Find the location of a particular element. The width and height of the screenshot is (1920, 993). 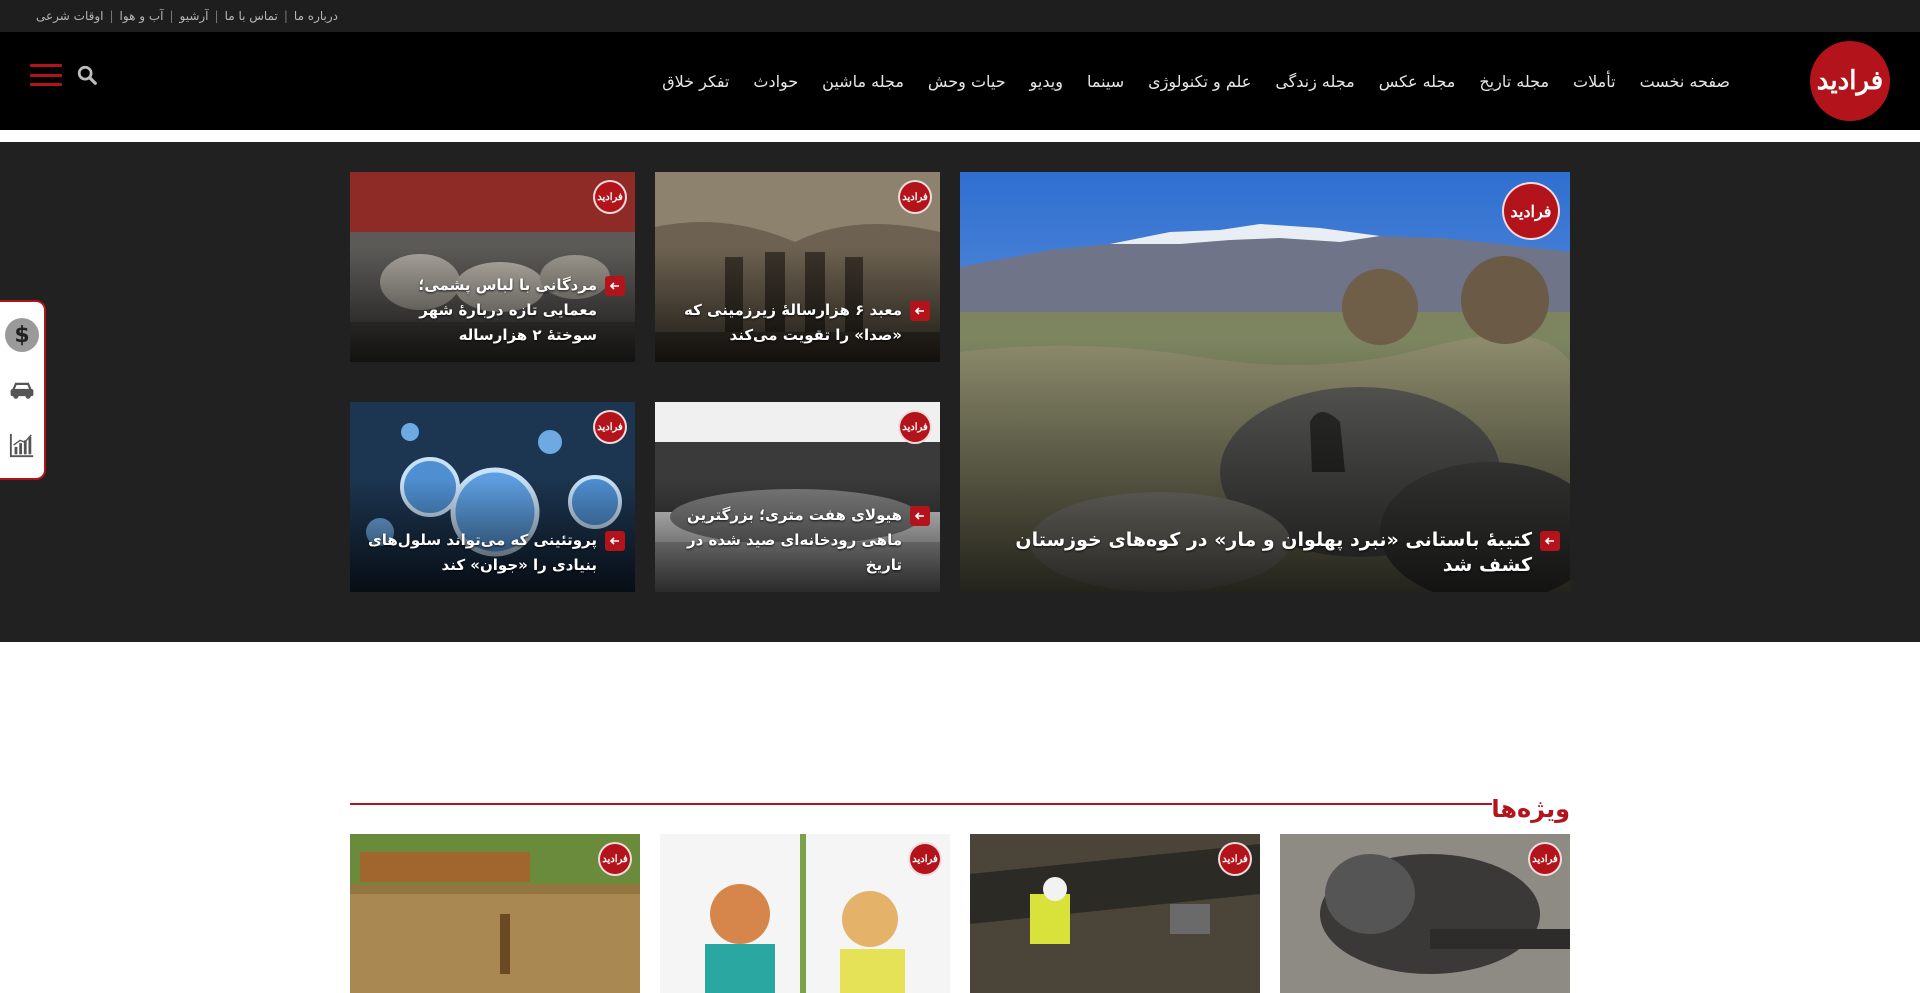

menu-icon is located at coordinates (46, 75).